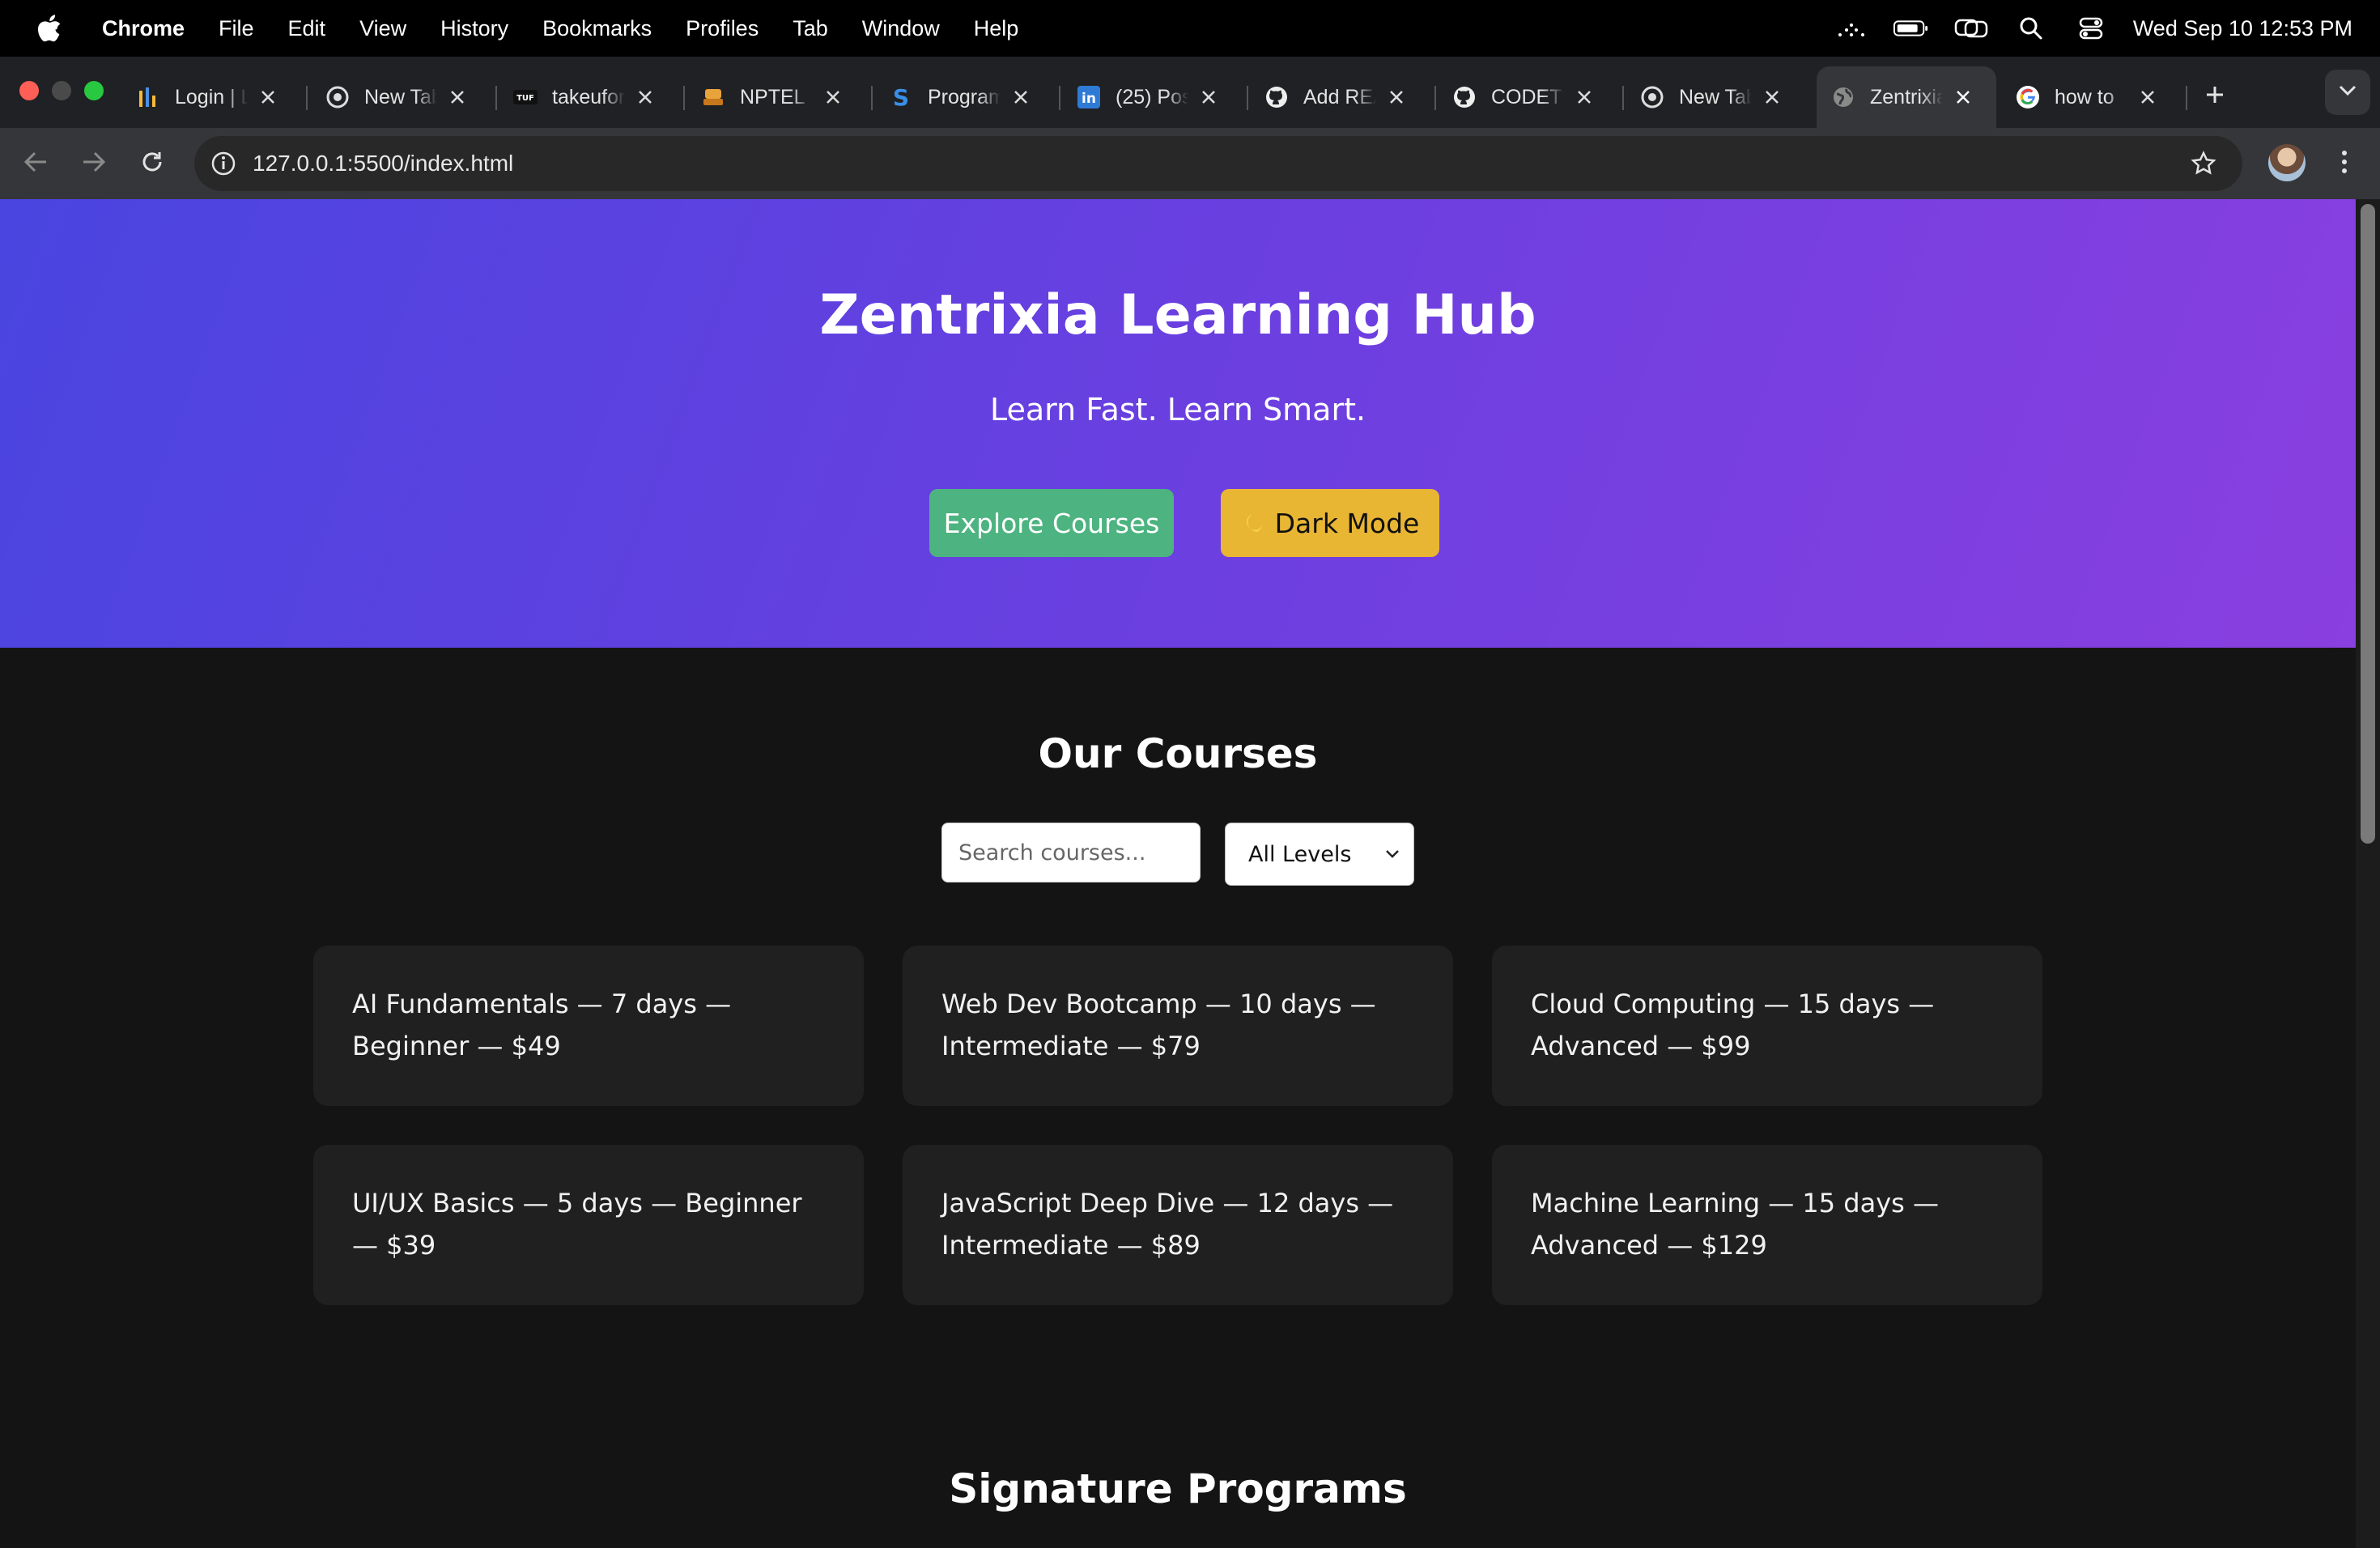 This screenshot has width=2380, height=1548. I want to click on battery-icon, so click(1911, 29).